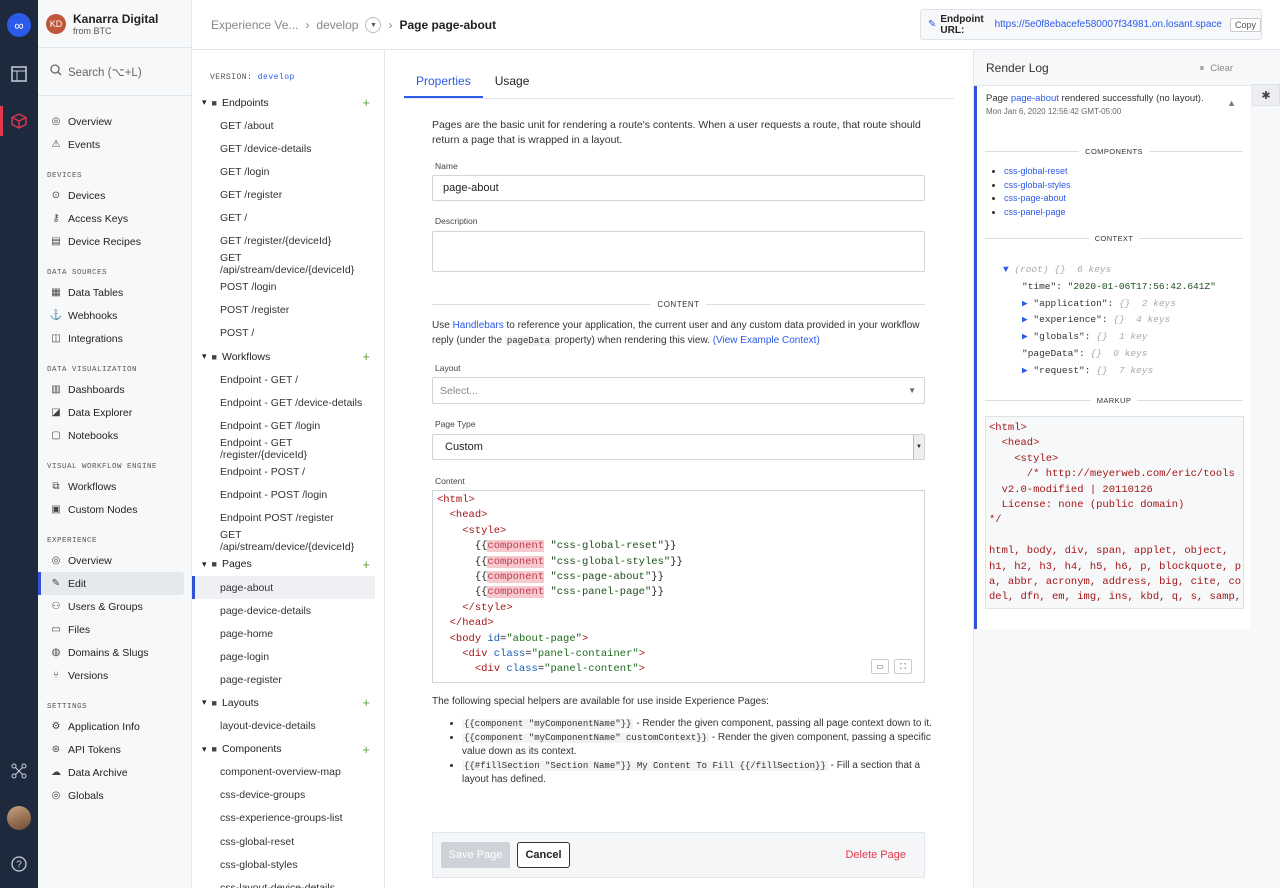 This screenshot has height=888, width=1280. I want to click on expand-arrow-icon: ▼, so click(1008, 269).